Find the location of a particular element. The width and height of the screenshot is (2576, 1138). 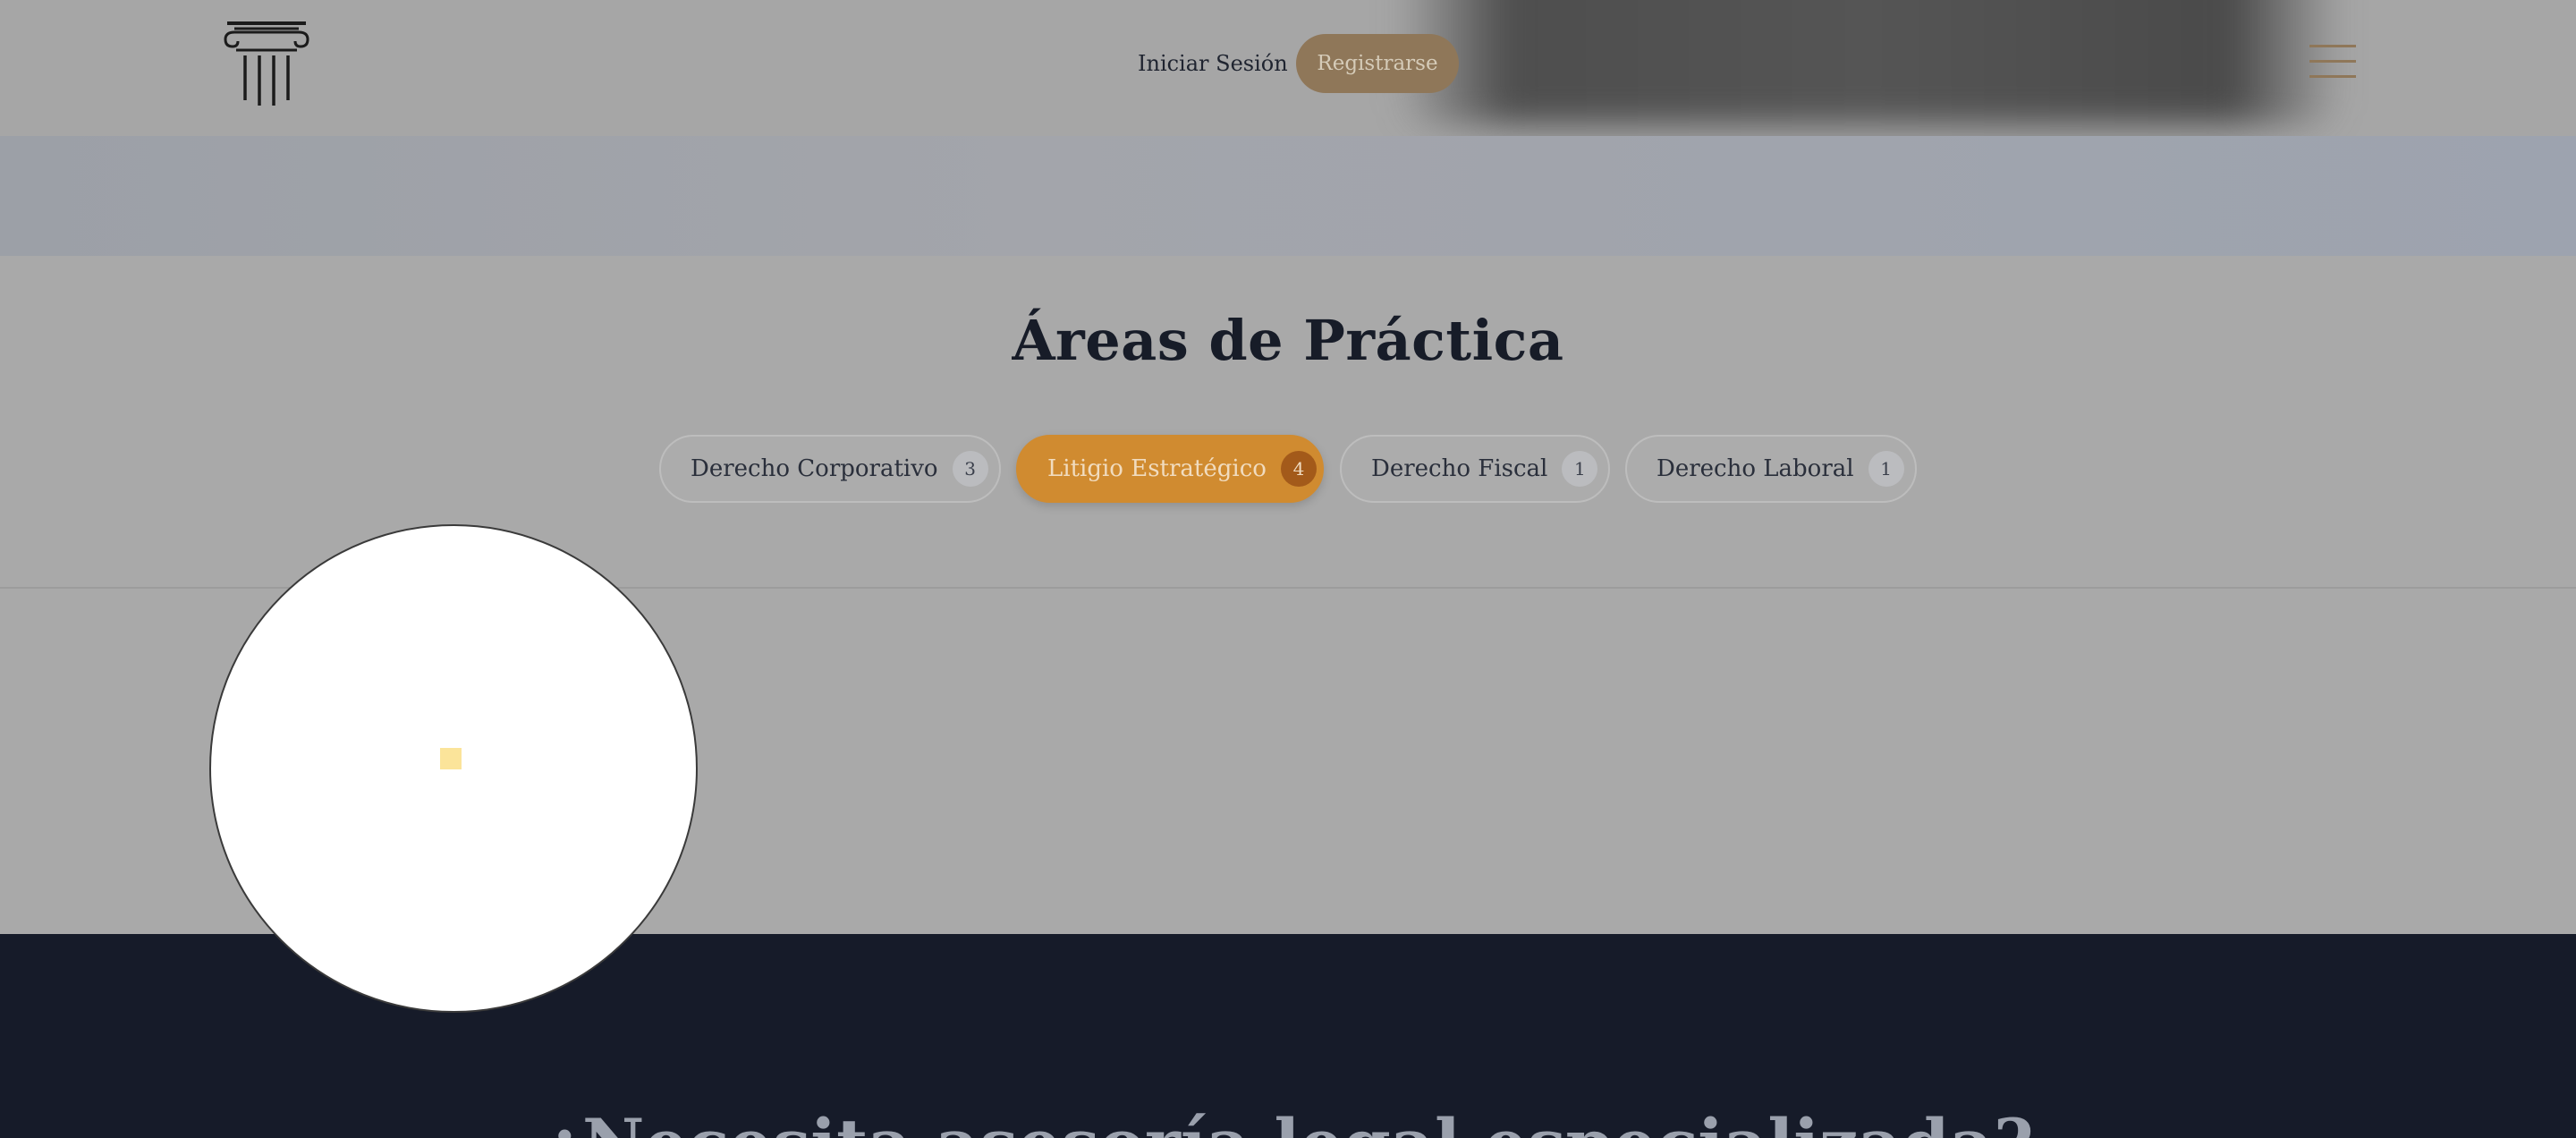

tab-derecho-fiscal: Derecho Fiscal 1 is located at coordinates (1475, 469).